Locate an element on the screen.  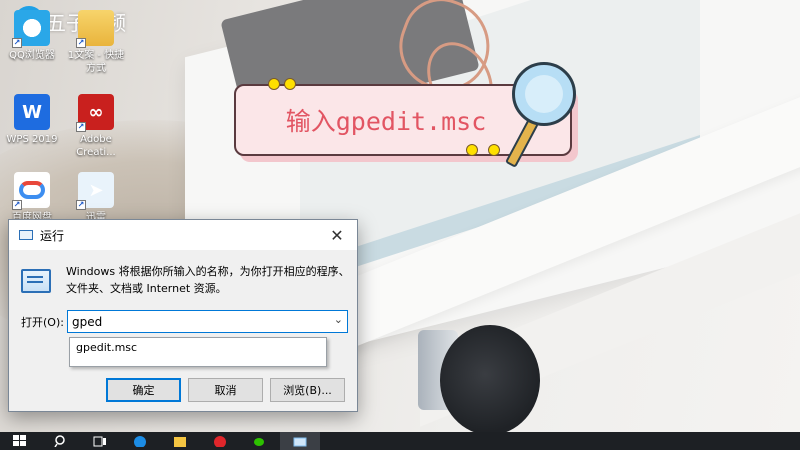
desktop-icon-label: WPS 2019 is located at coordinates (32, 139).